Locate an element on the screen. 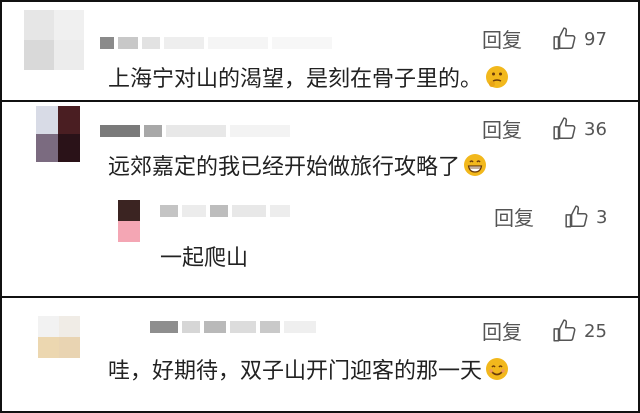 The width and height of the screenshot is (640, 413). grinning-face-icon is located at coordinates (475, 169).